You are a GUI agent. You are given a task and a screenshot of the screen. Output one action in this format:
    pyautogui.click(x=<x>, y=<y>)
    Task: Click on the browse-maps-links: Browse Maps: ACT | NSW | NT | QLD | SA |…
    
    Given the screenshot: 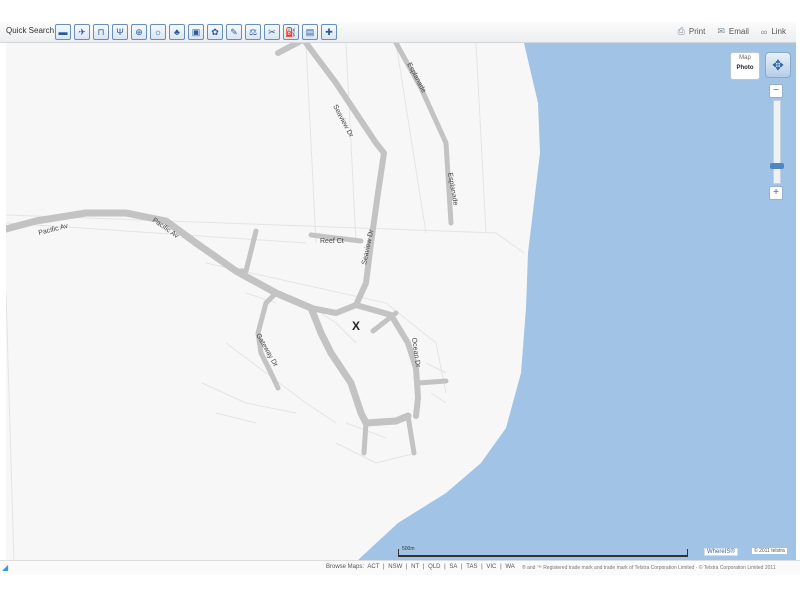 What is the action you would take?
    pyautogui.click(x=422, y=567)
    